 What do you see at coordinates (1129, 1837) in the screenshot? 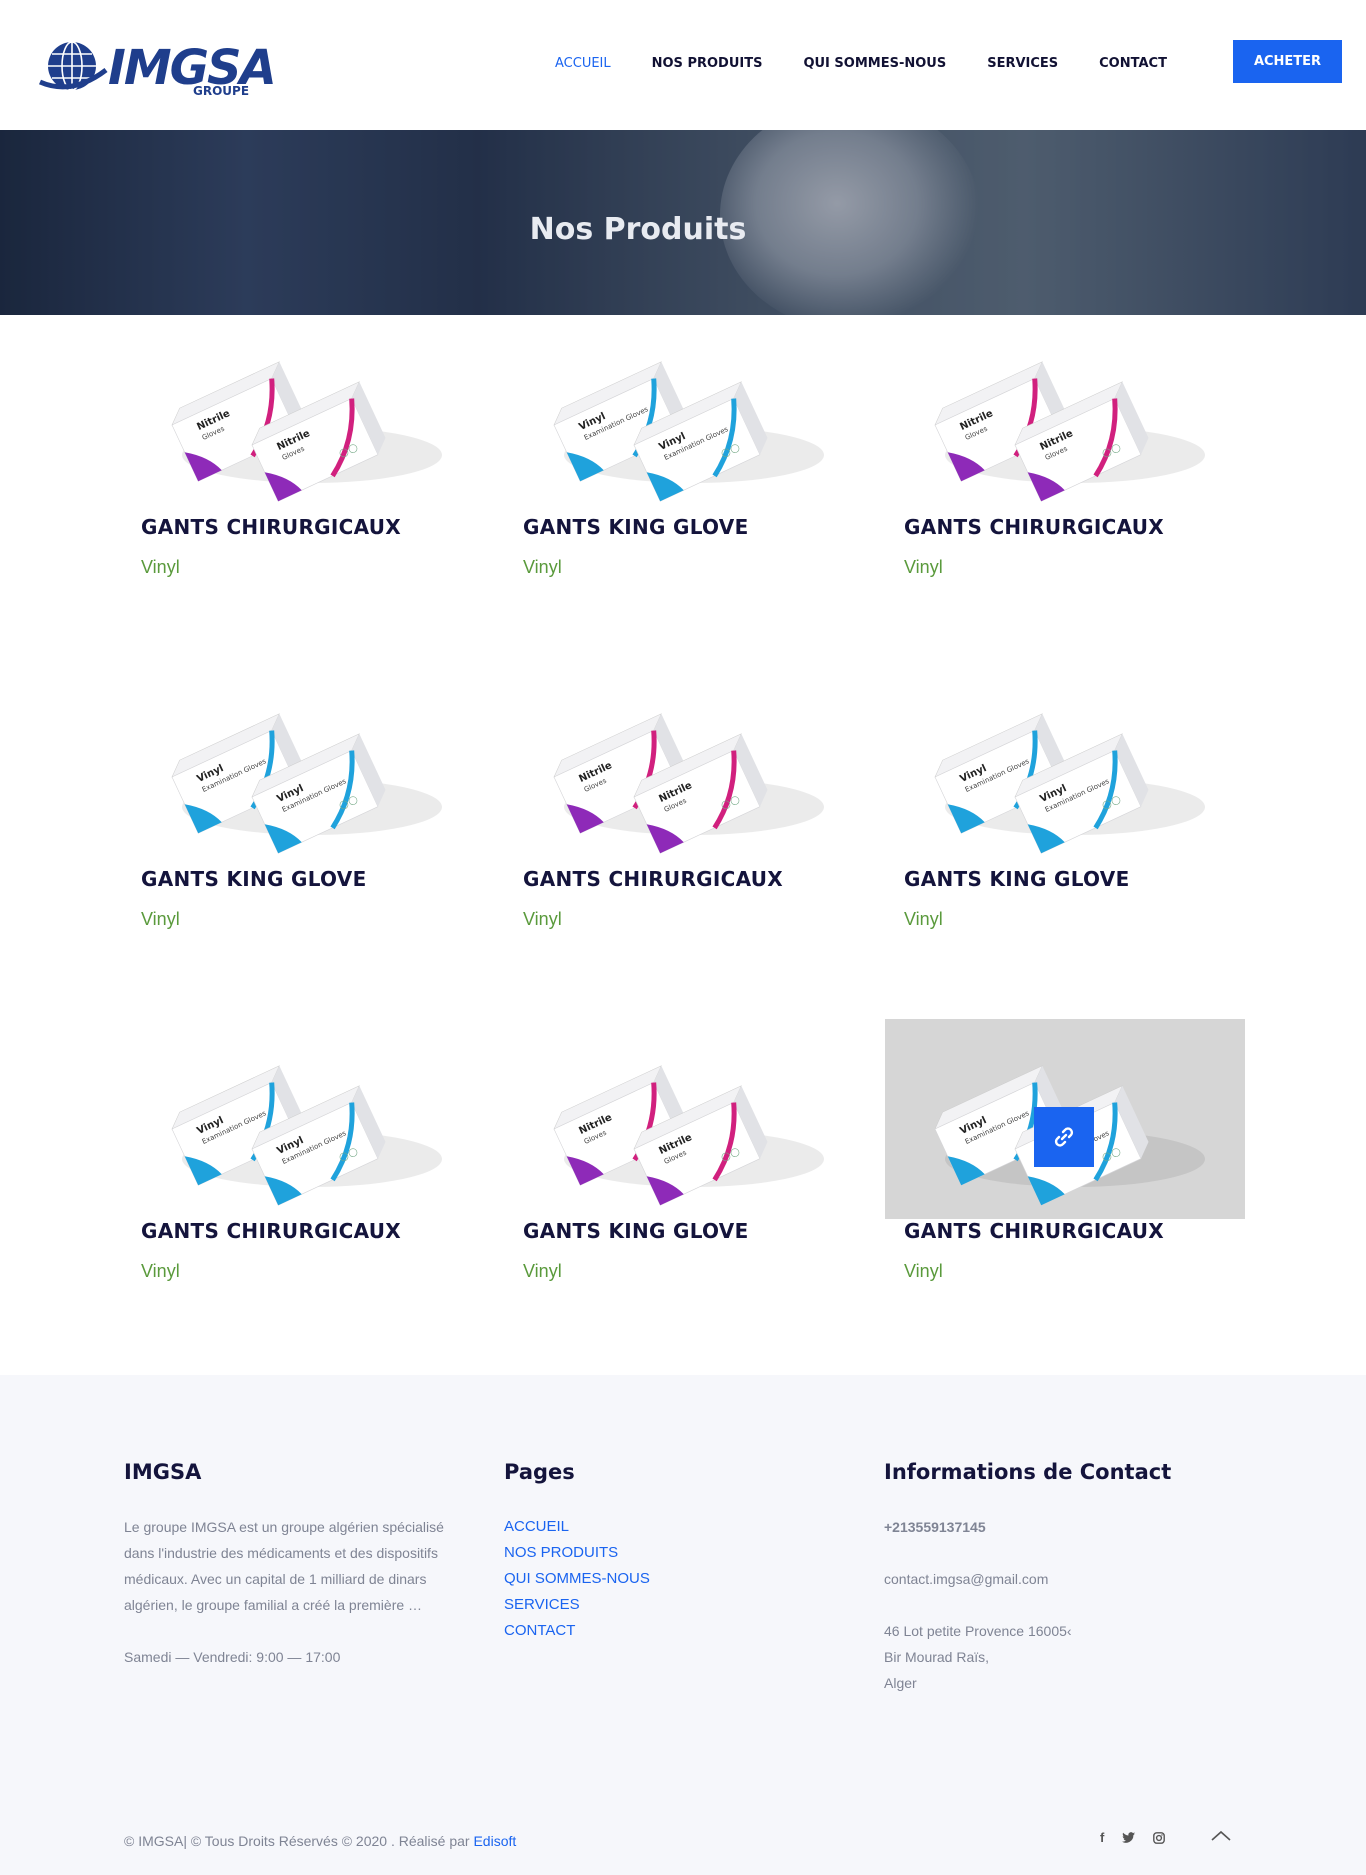
I see `twitter-icon` at bounding box center [1129, 1837].